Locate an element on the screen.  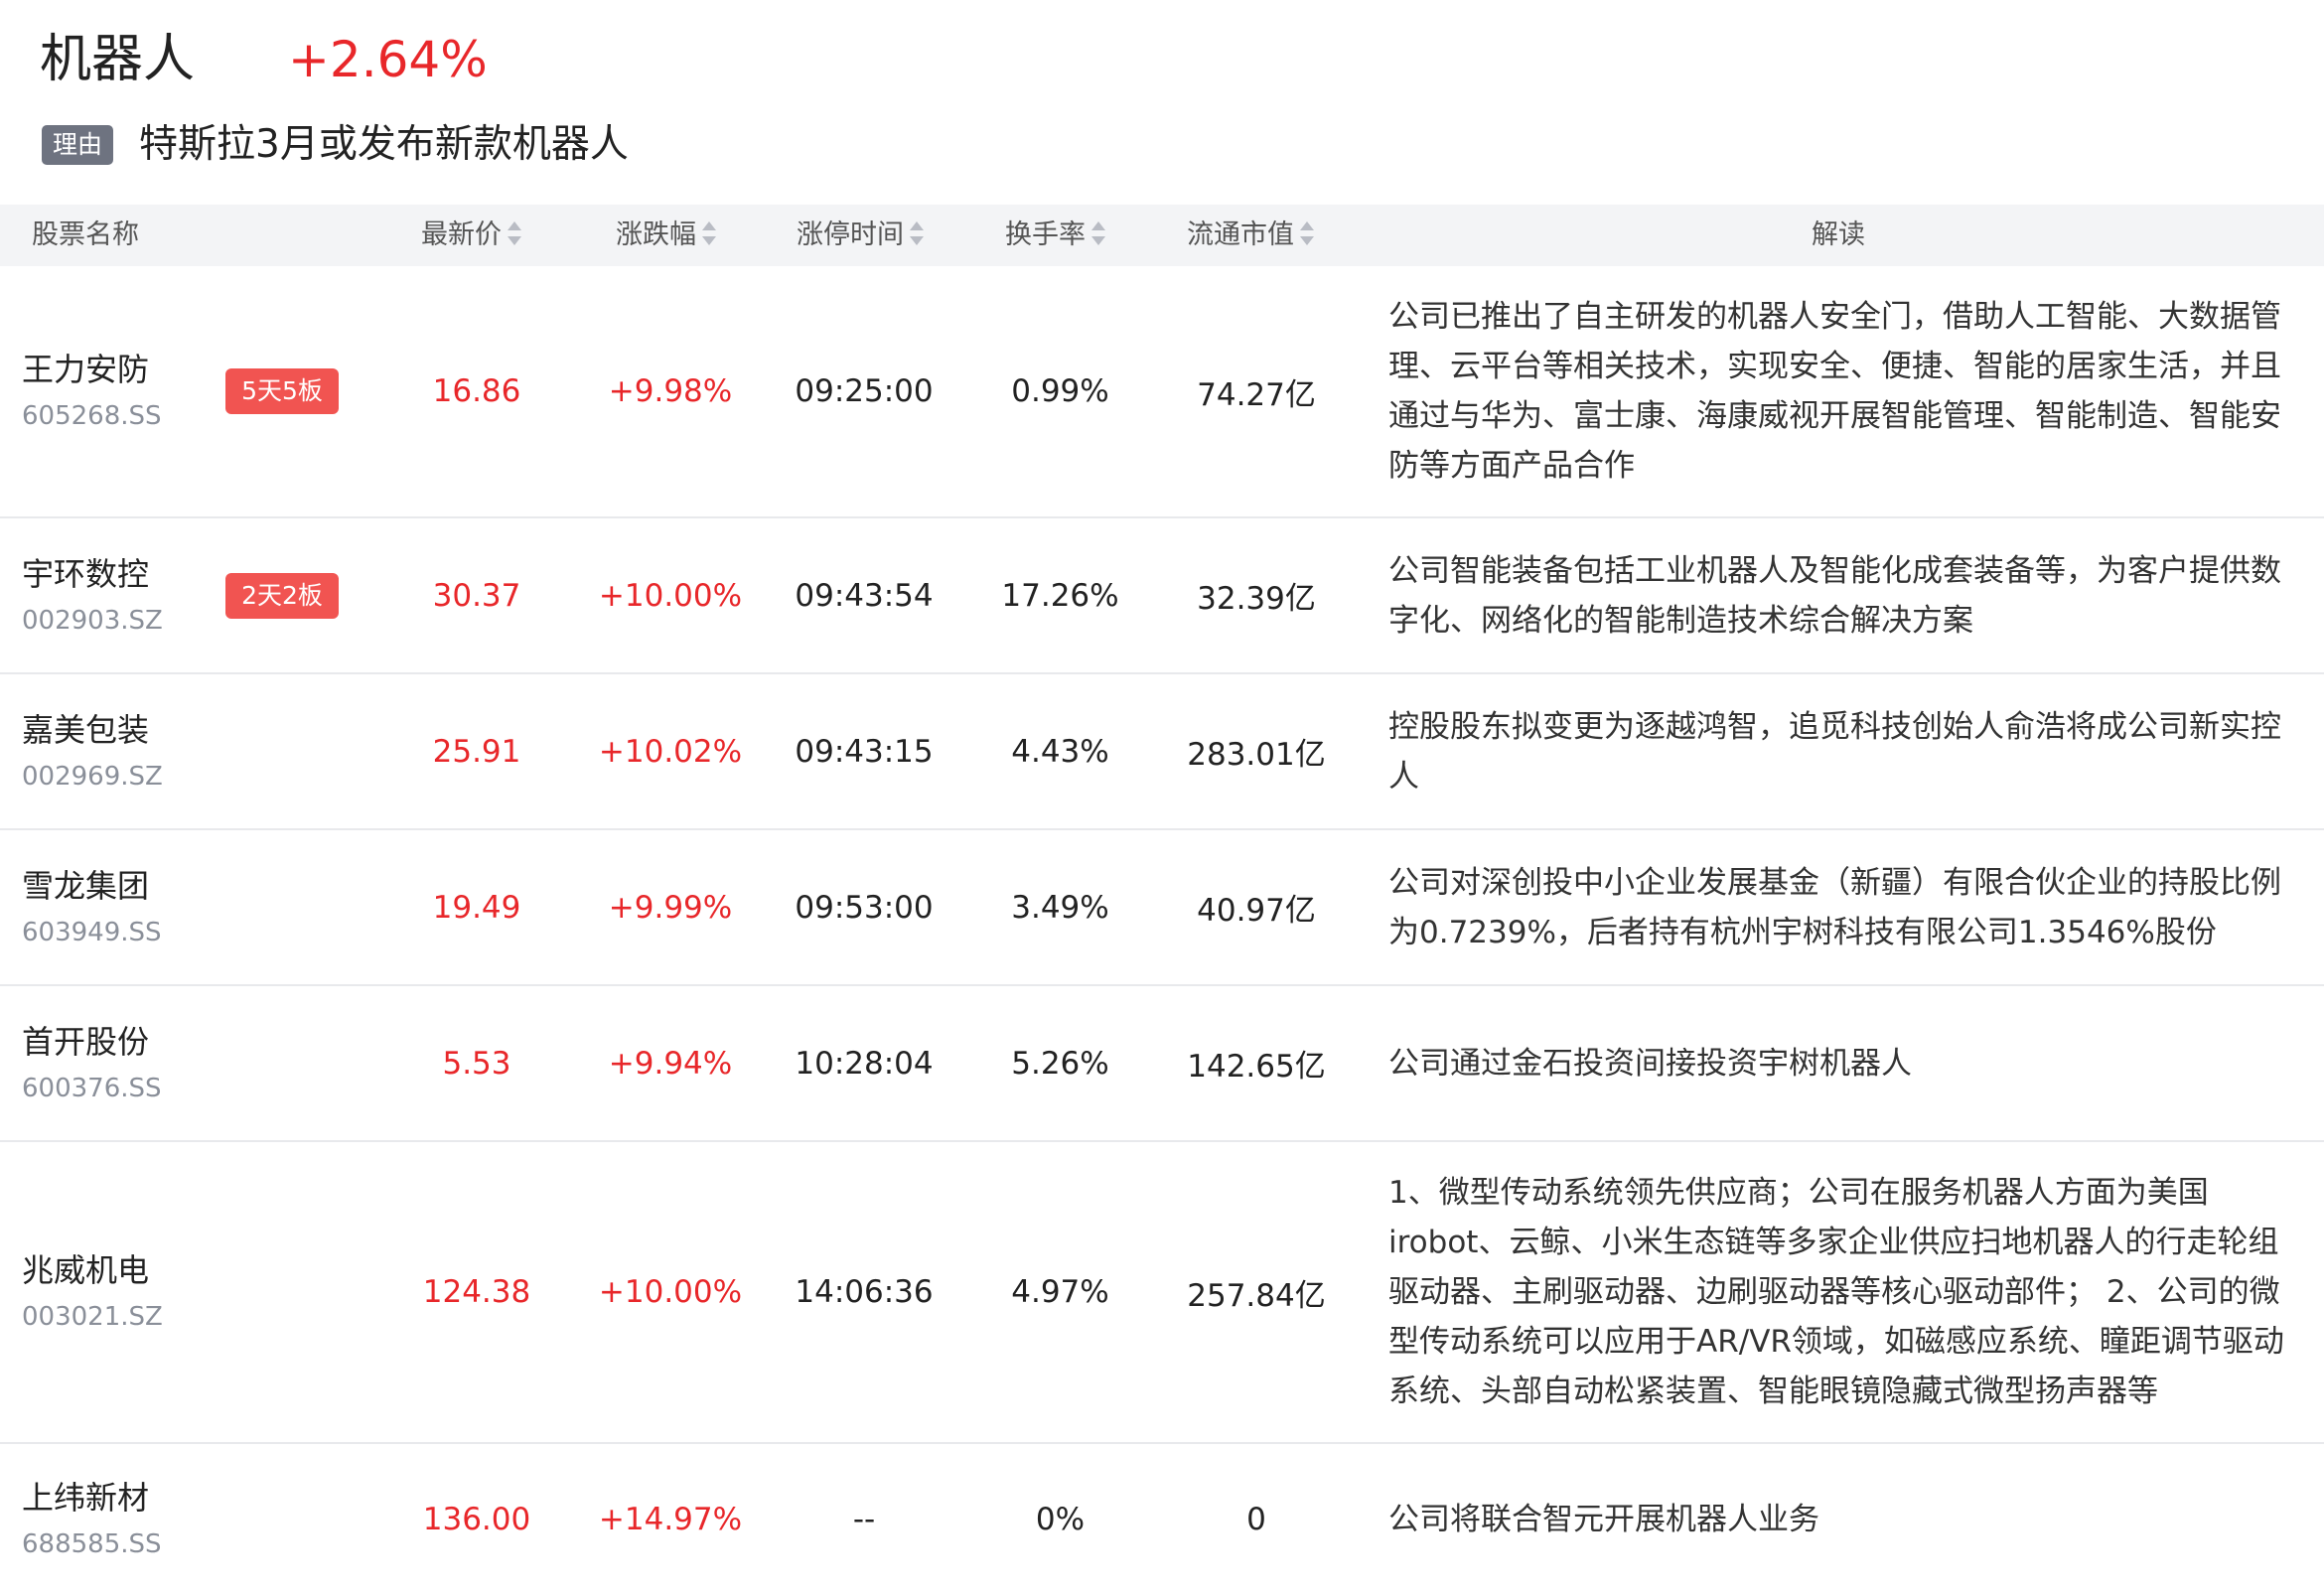
column-header-float-cap: 流通市值 is located at coordinates (1251, 235).